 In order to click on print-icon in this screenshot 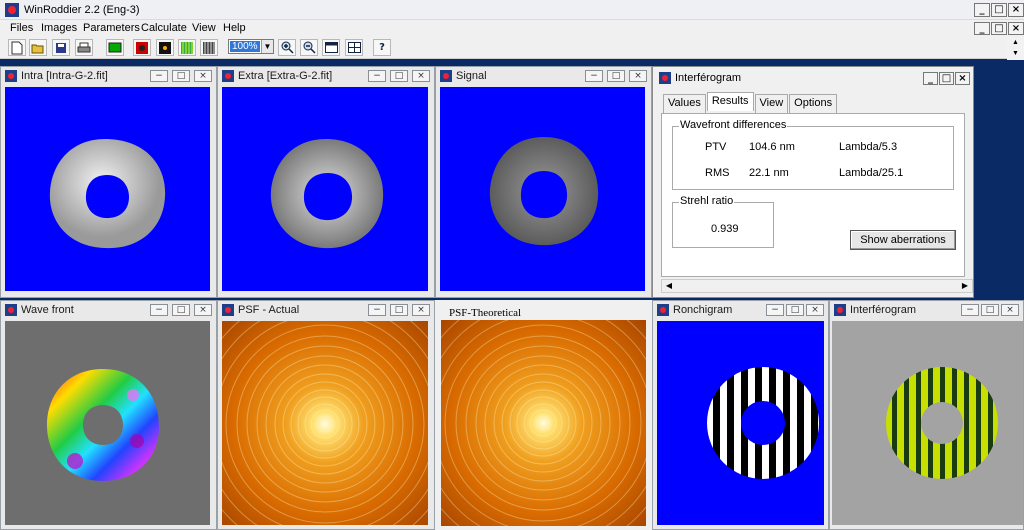, I will do `click(84, 47)`.